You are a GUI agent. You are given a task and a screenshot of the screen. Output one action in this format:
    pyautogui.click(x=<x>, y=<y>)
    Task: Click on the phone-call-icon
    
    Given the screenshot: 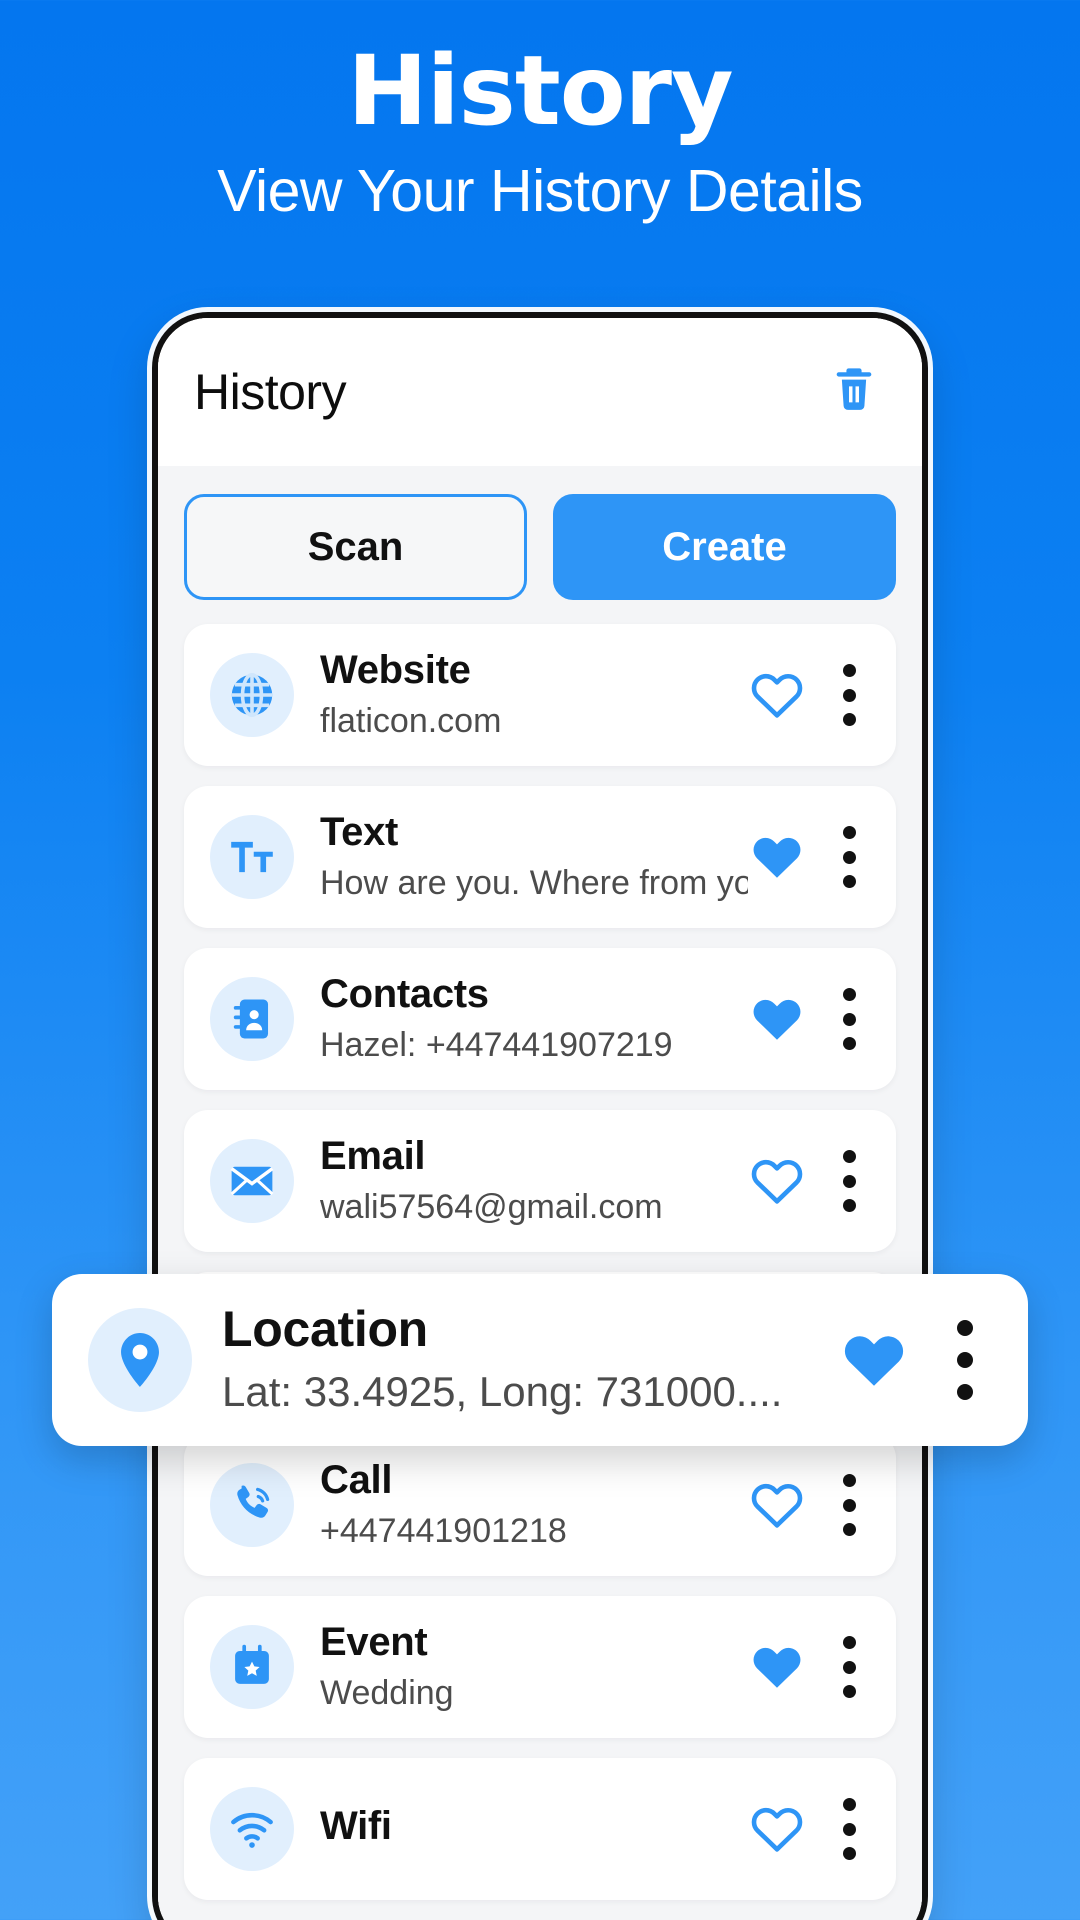 What is the action you would take?
    pyautogui.click(x=252, y=1505)
    